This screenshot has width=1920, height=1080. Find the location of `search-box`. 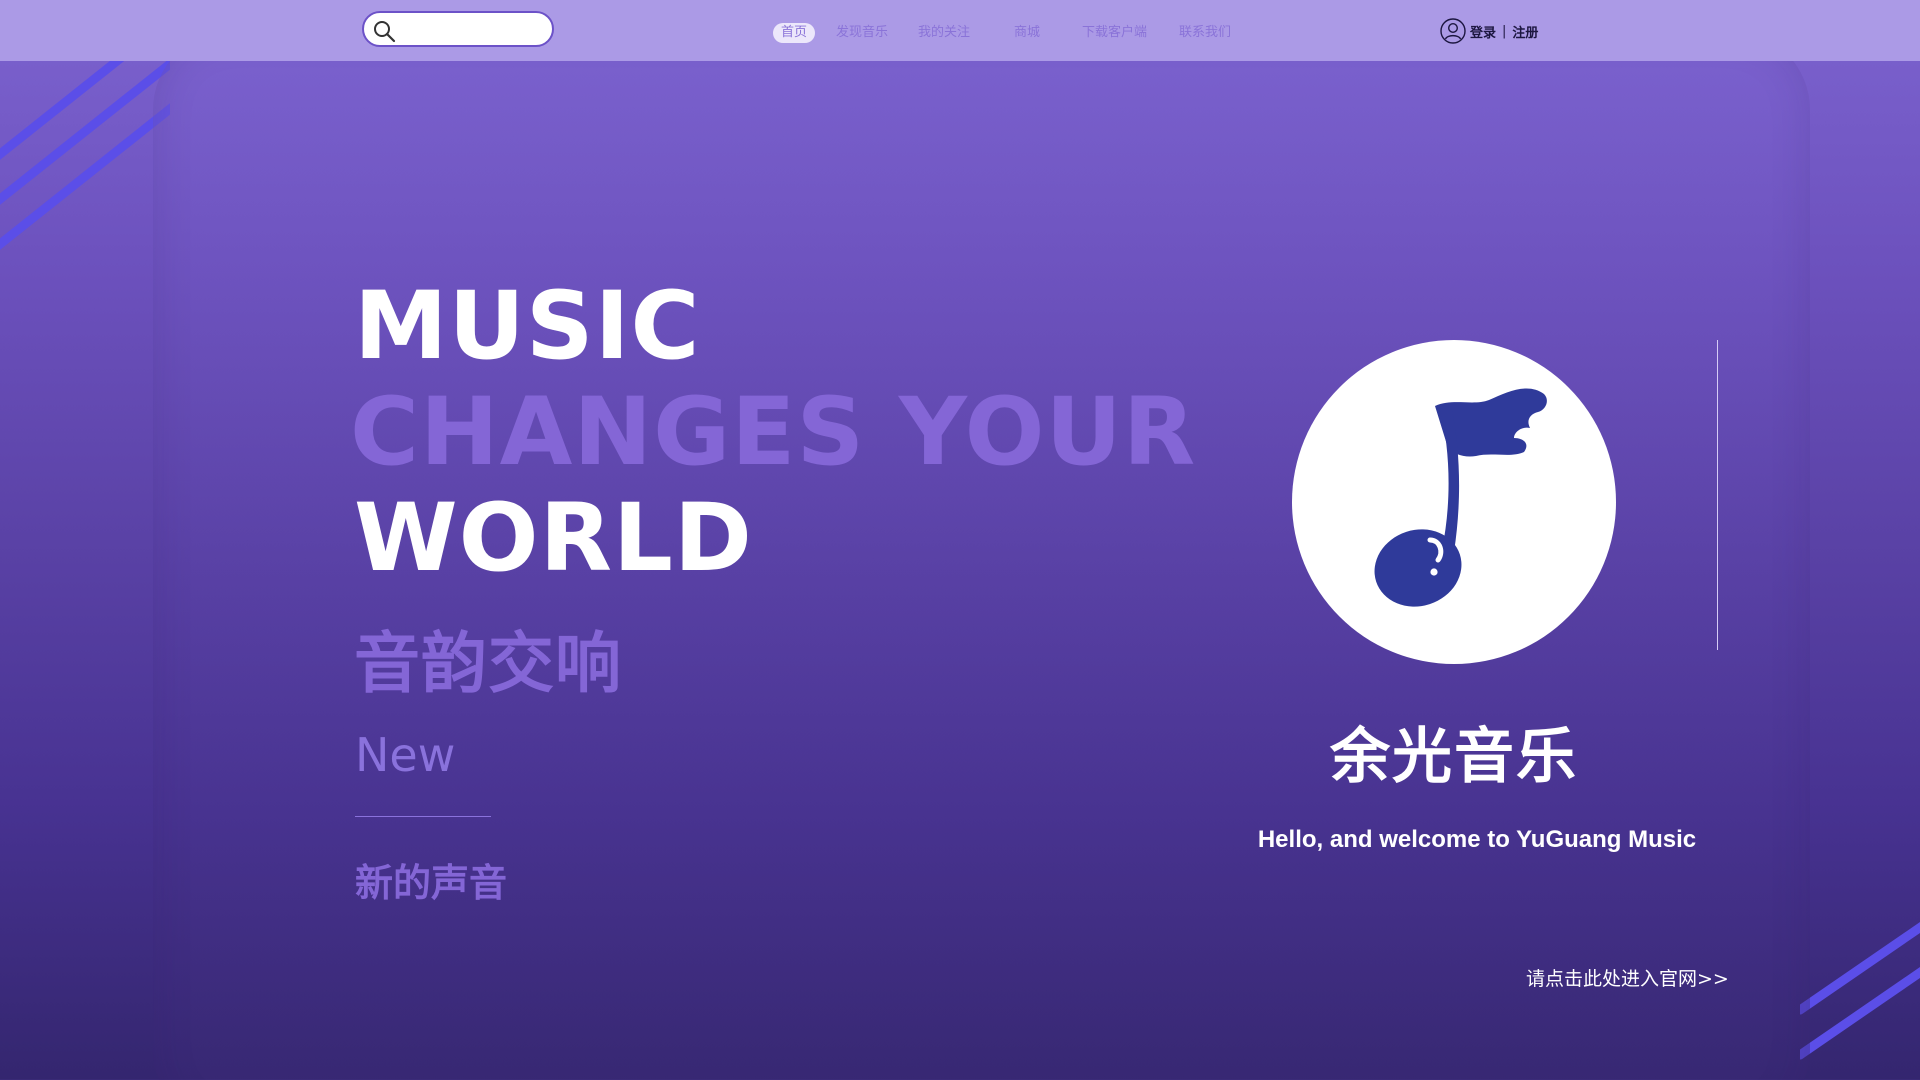

search-box is located at coordinates (458, 29).